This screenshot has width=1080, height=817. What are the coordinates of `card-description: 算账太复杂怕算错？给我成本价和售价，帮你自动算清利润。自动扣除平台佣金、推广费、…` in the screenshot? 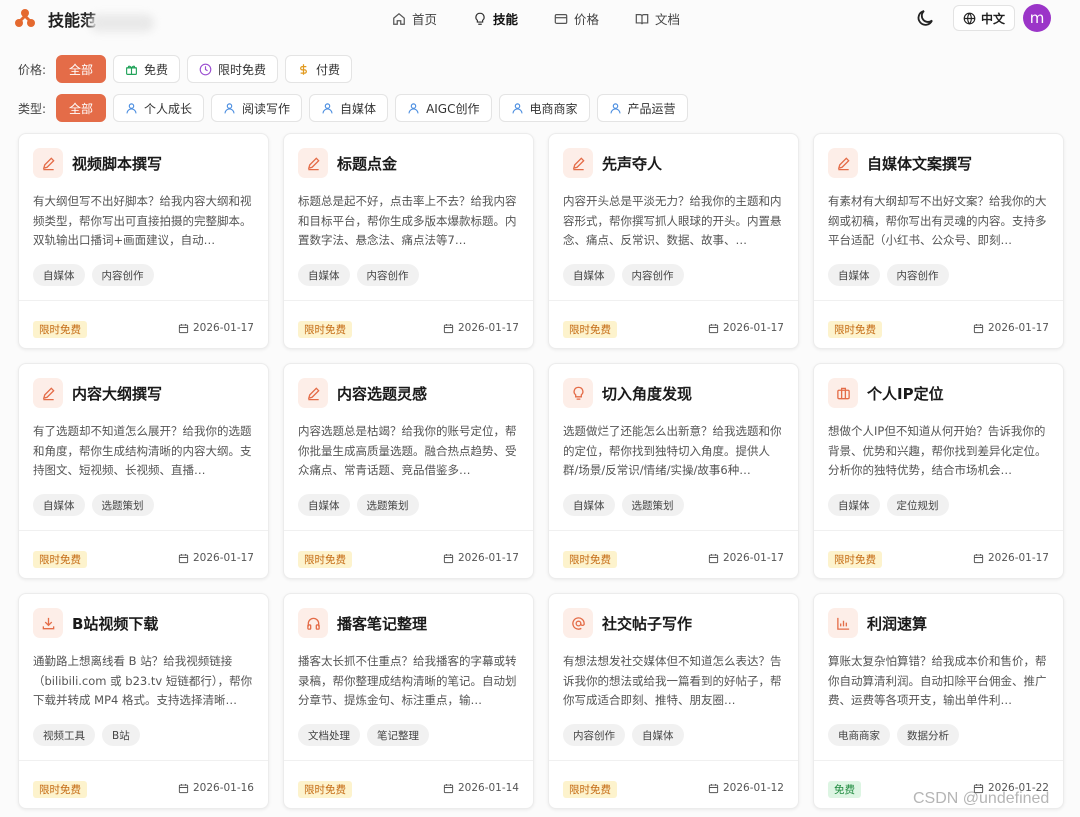 It's located at (937, 680).